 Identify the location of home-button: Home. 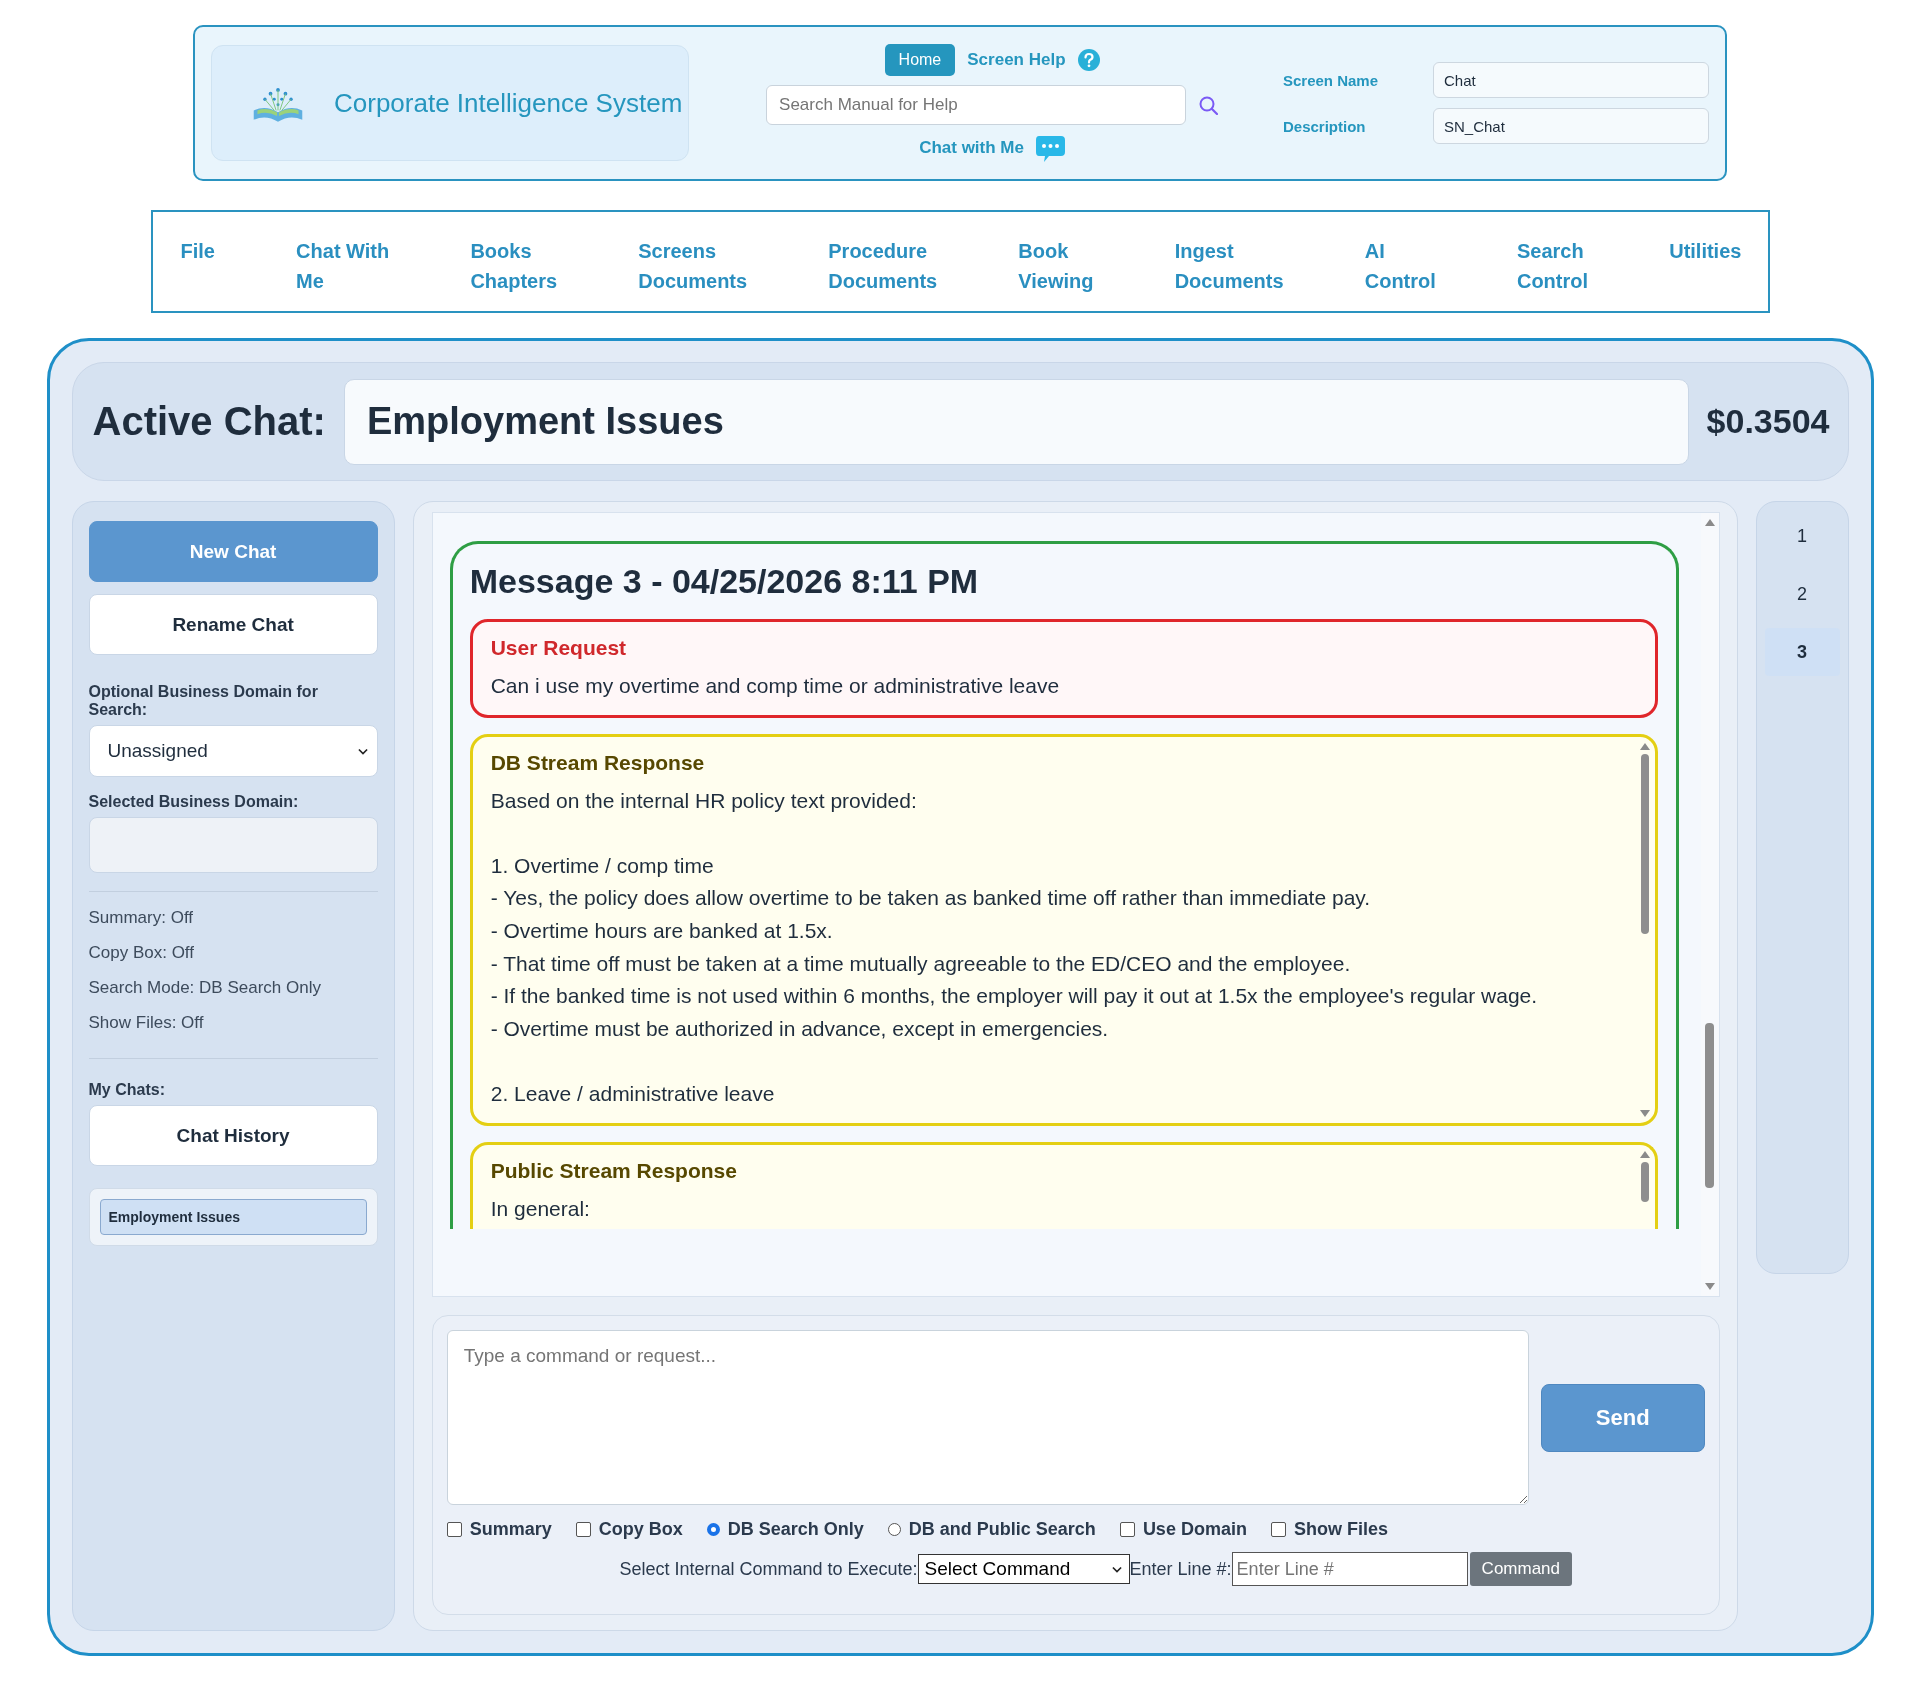
(920, 60).